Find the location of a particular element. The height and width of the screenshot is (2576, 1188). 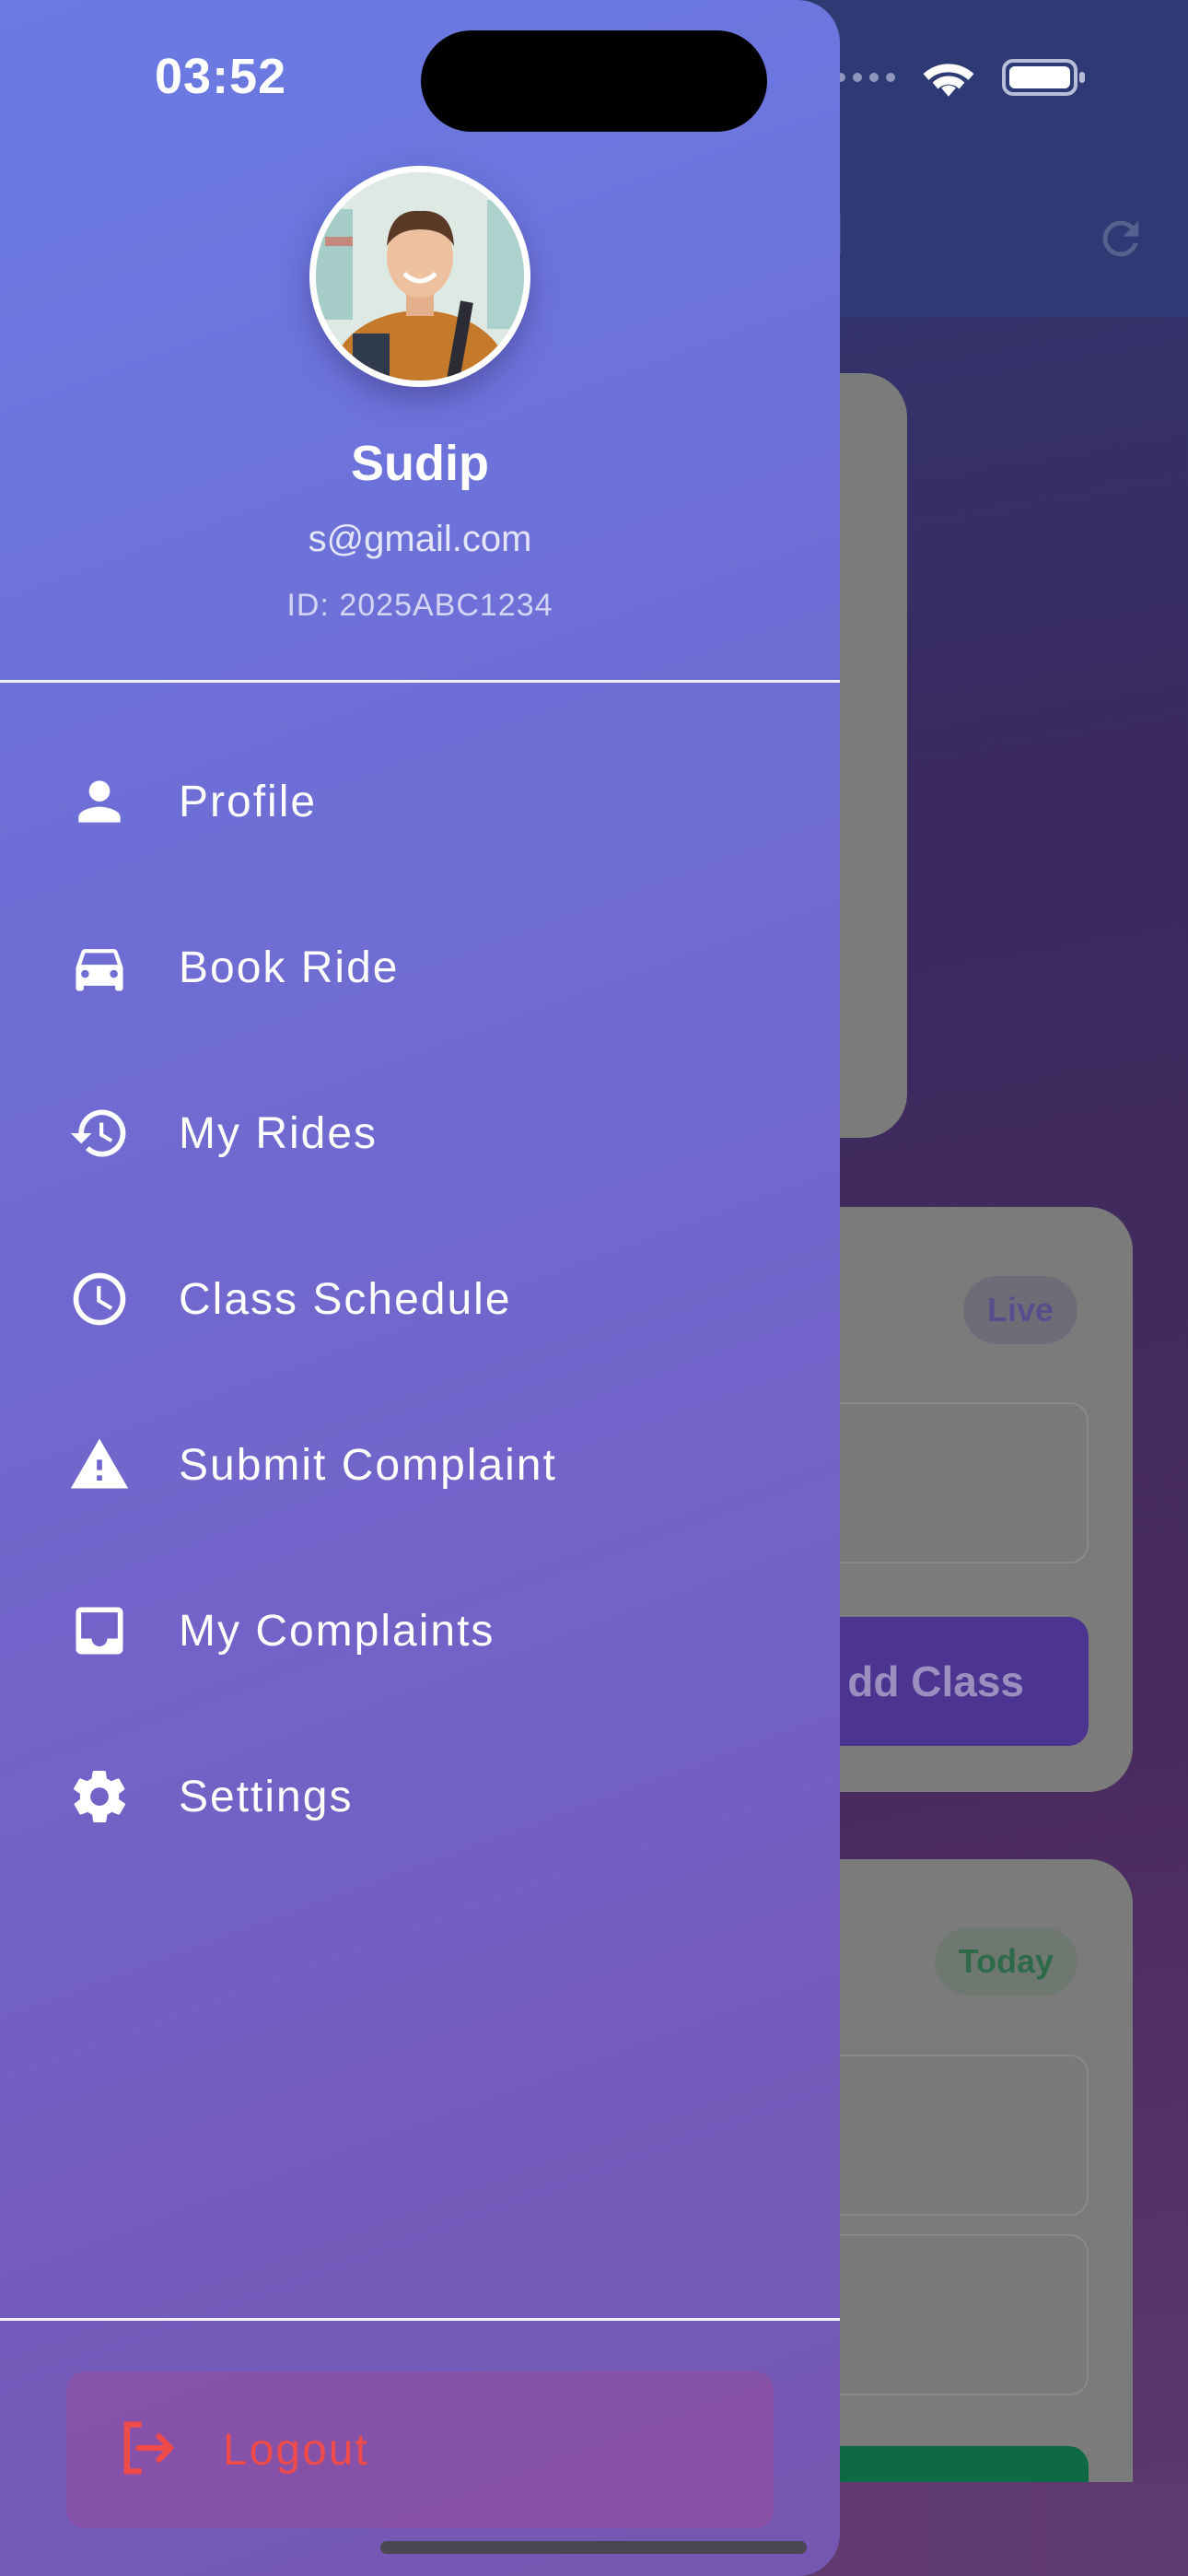

menu-item-submit-complaint: Submit Complaint is located at coordinates (420, 1465).